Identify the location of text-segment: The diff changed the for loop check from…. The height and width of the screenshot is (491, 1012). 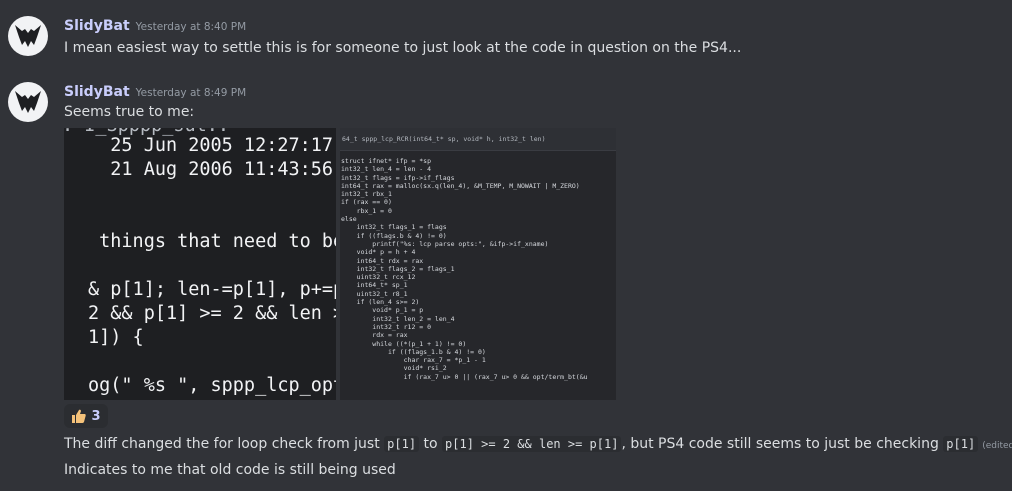
(222, 444).